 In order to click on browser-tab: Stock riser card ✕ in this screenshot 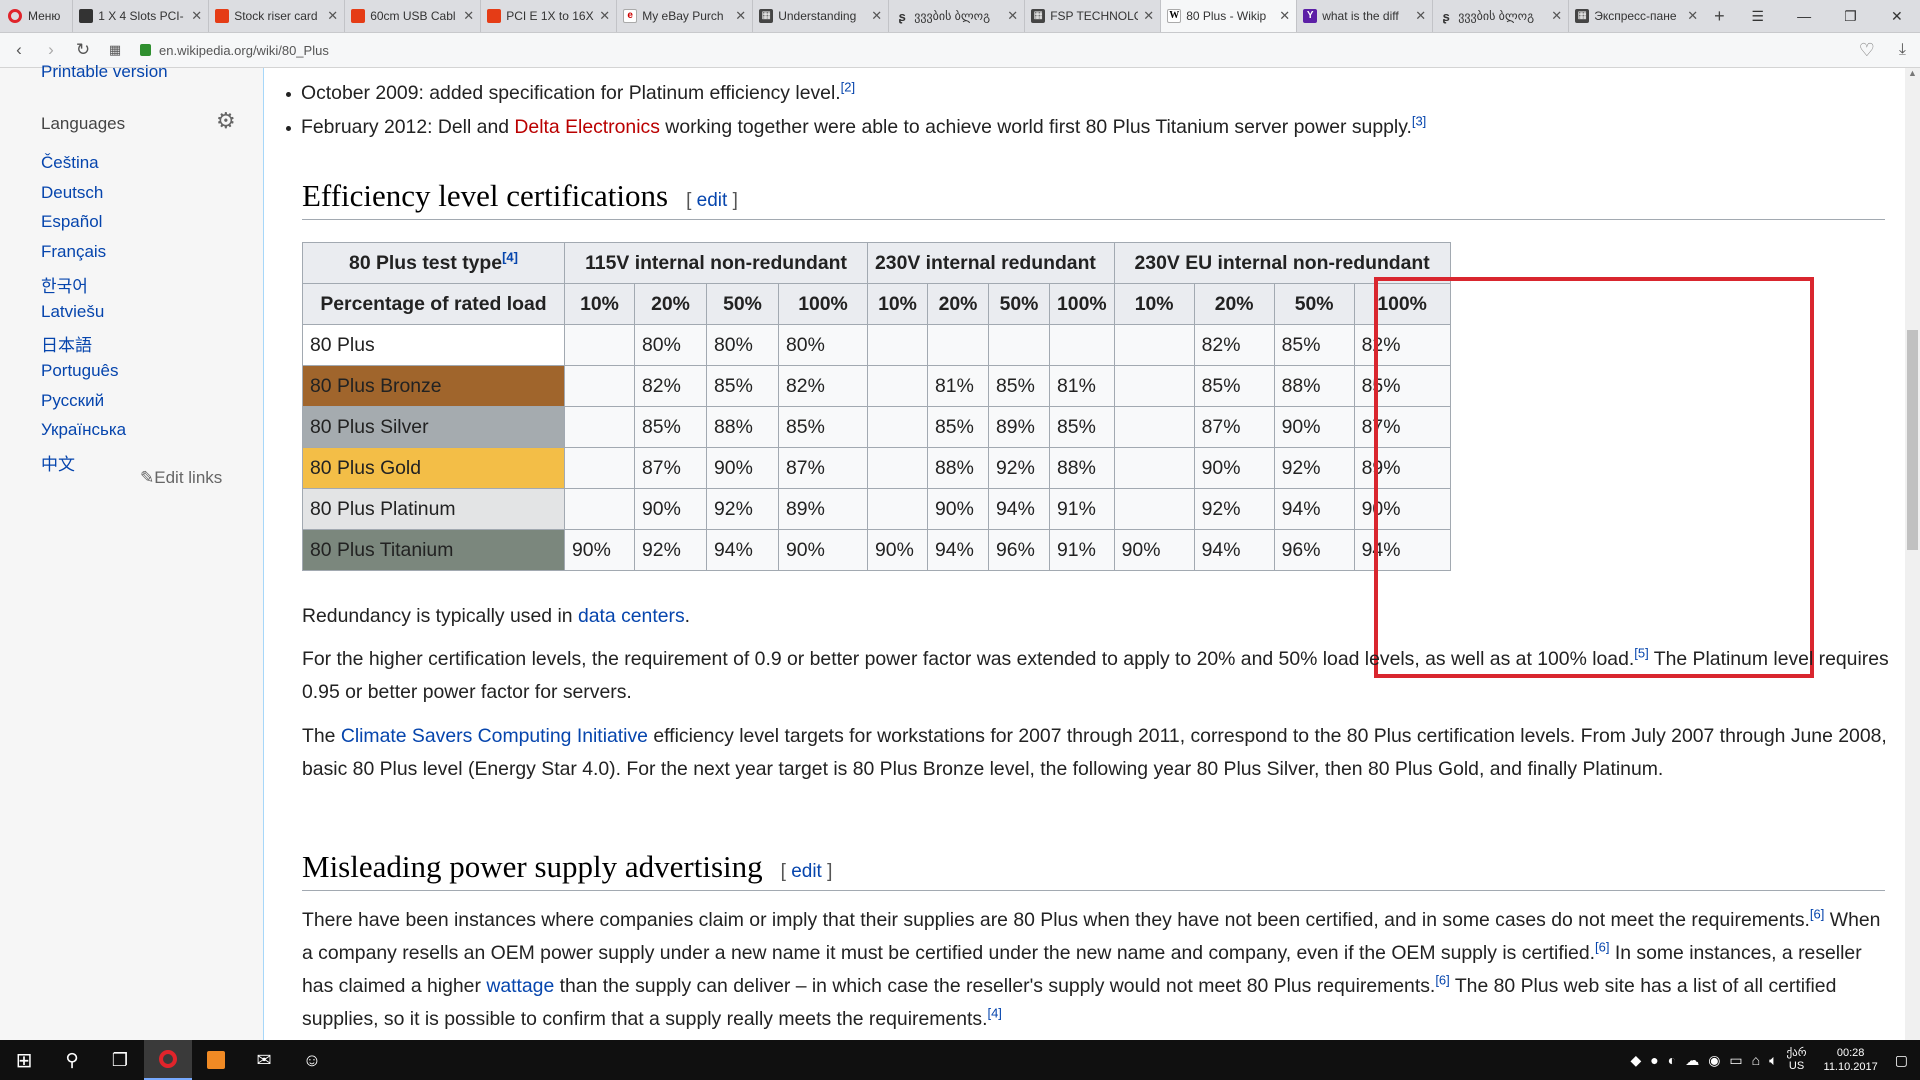, I will do `click(276, 16)`.